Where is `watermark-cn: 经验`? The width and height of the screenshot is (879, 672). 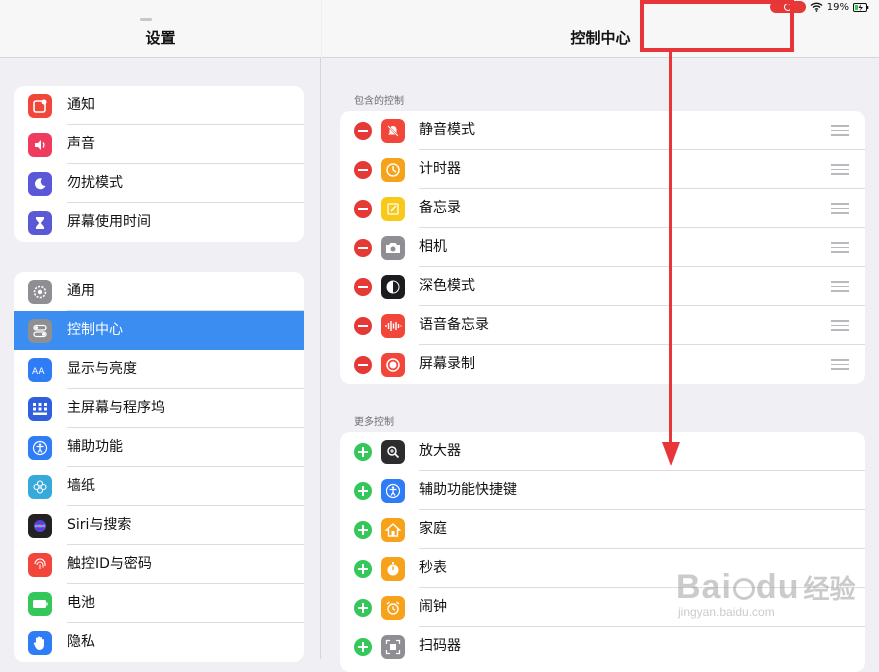
watermark-cn: 经验 is located at coordinates (829, 590).